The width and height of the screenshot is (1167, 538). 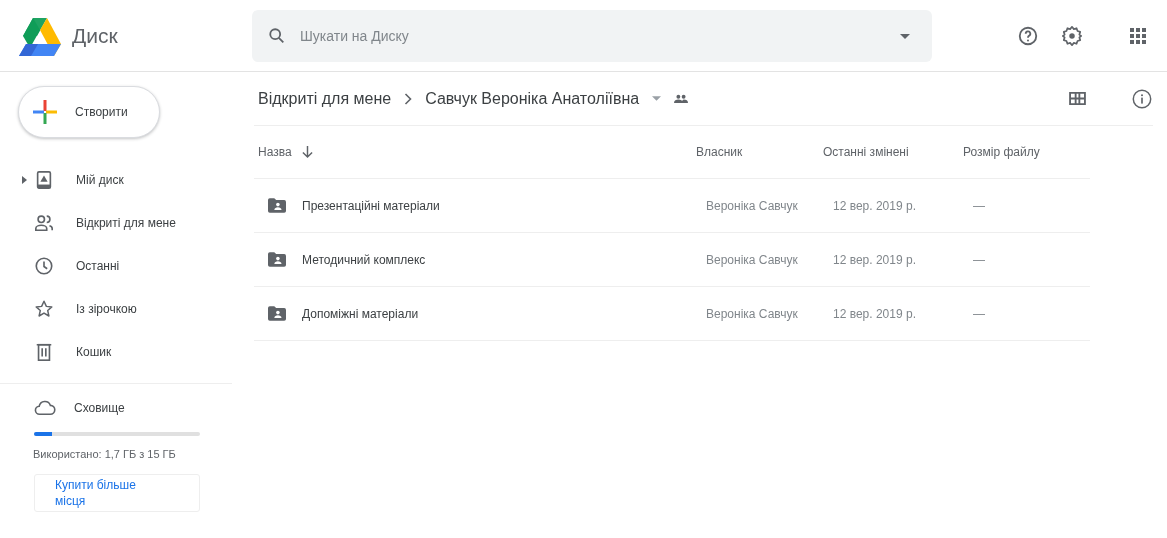 What do you see at coordinates (120, 179) in the screenshot?
I see `sidebar-item: Мій диск` at bounding box center [120, 179].